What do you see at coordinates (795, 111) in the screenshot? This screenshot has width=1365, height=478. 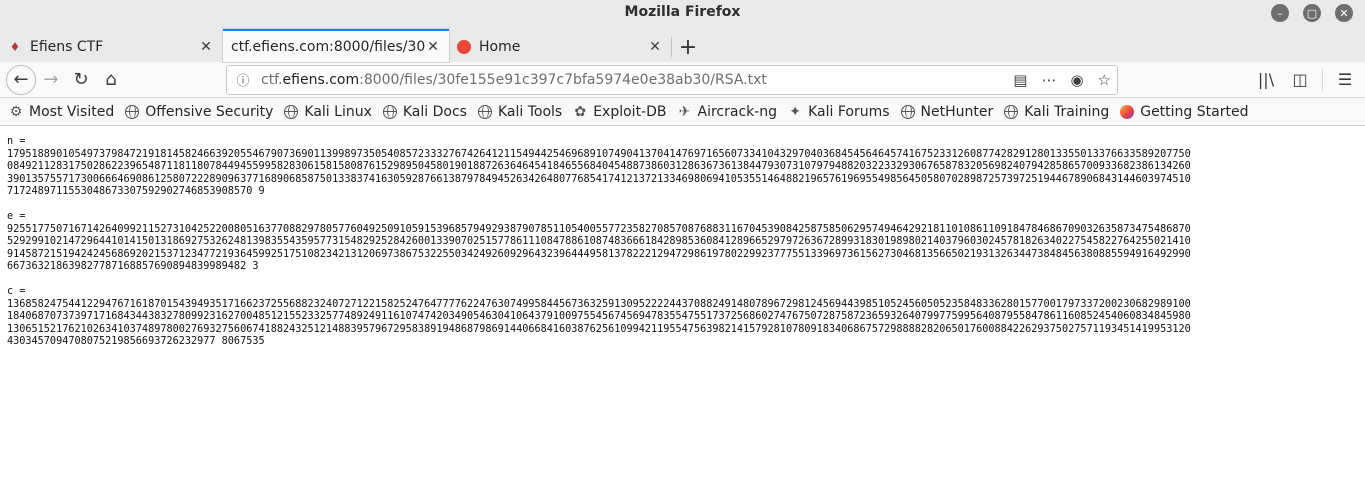 I see `kali-dragon-icon: ✦` at bounding box center [795, 111].